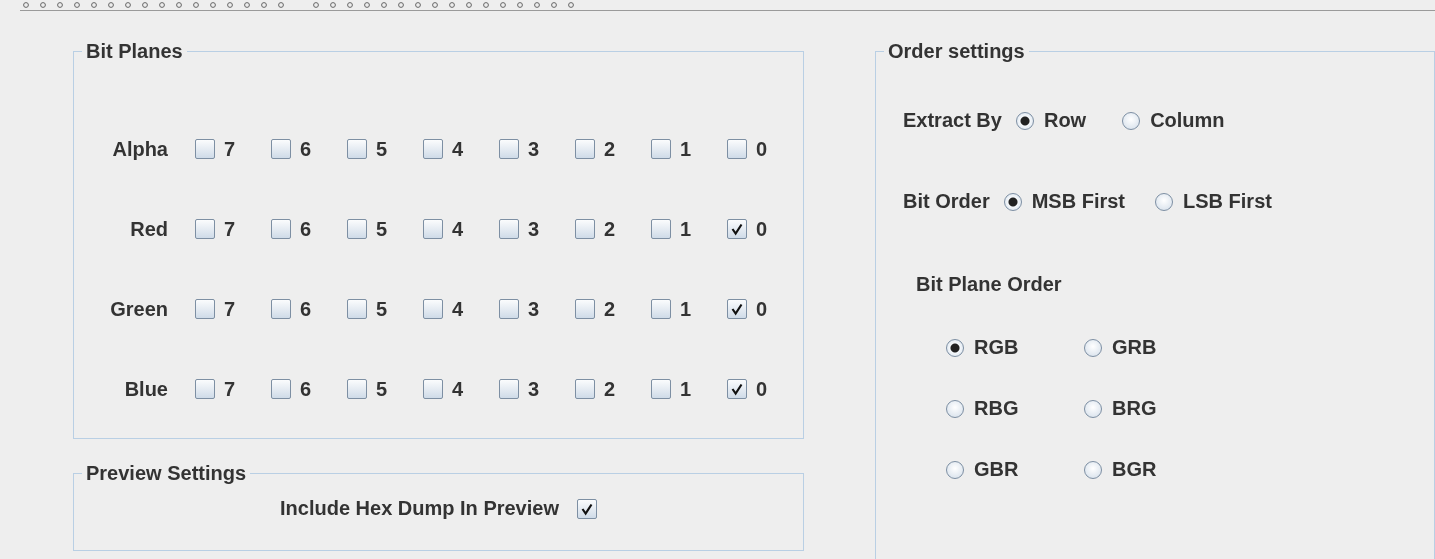 This screenshot has height=559, width=1435. I want to click on channel-label: Blue, so click(145, 389).